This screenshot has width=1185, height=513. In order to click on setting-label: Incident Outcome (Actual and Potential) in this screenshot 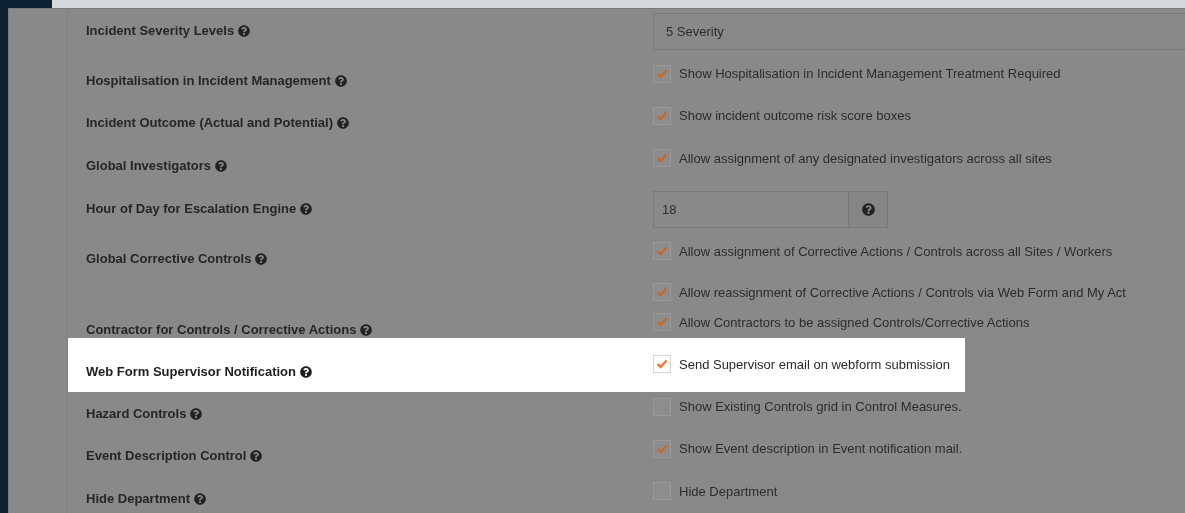, I will do `click(210, 123)`.